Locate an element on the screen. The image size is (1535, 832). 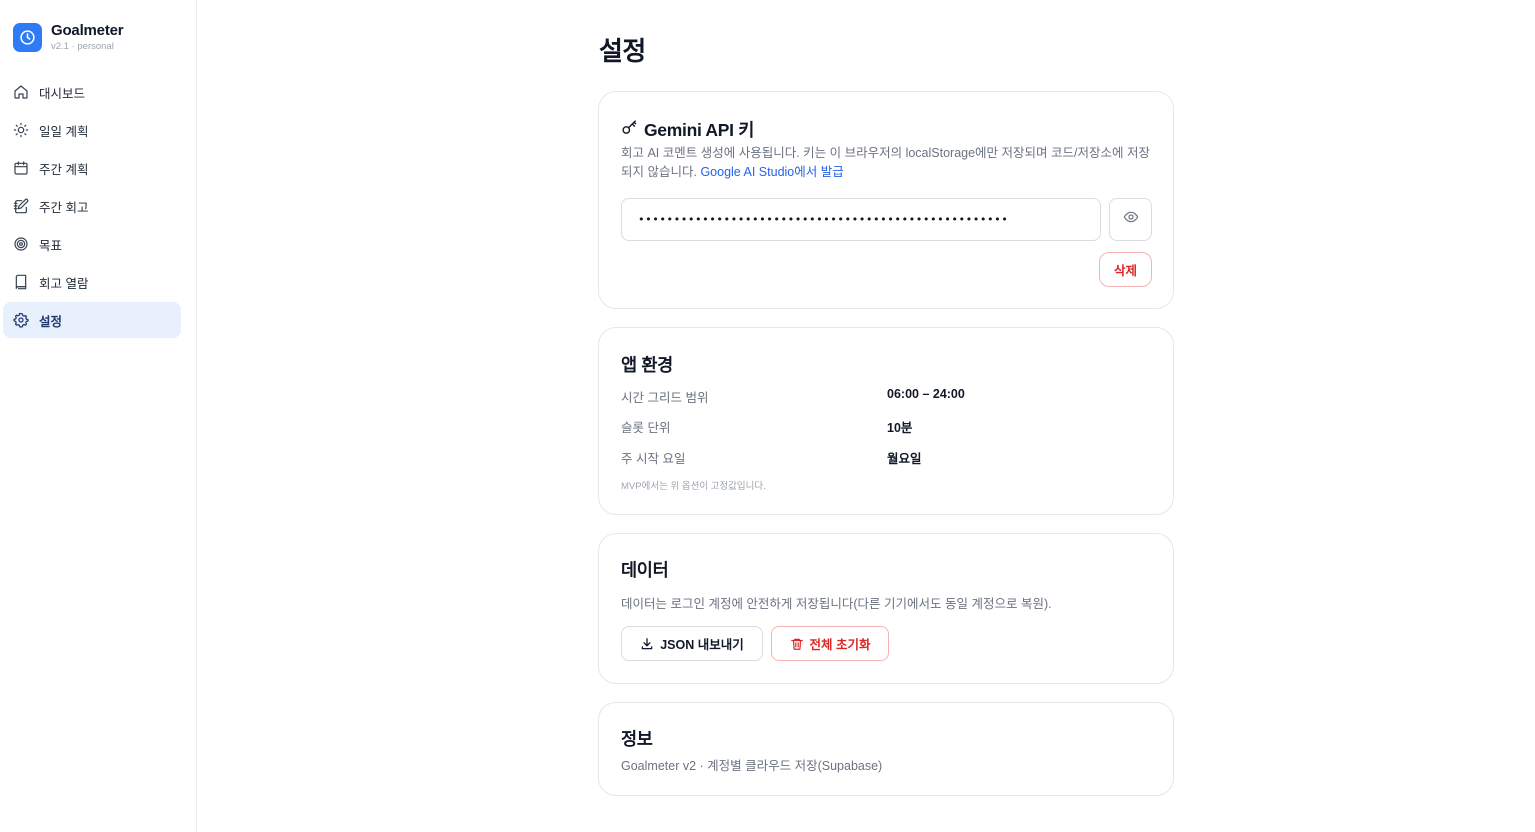
sidebar-item-weekly-review: 주간 회고 is located at coordinates (92, 206).